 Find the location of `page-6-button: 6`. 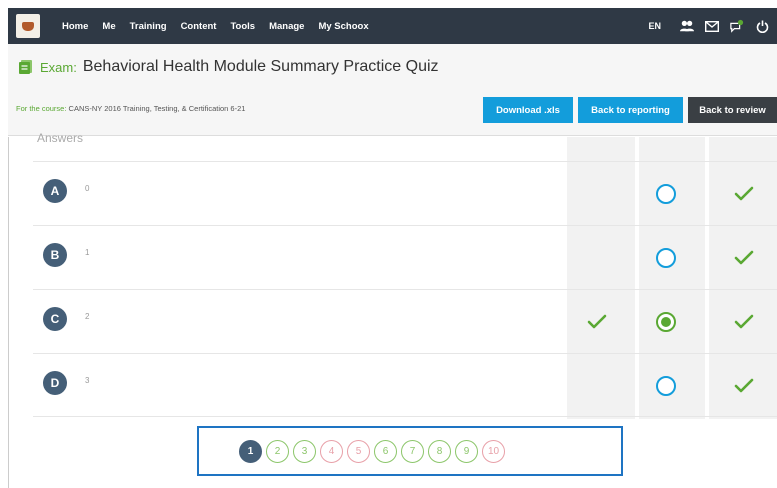

page-6-button: 6 is located at coordinates (385, 451).